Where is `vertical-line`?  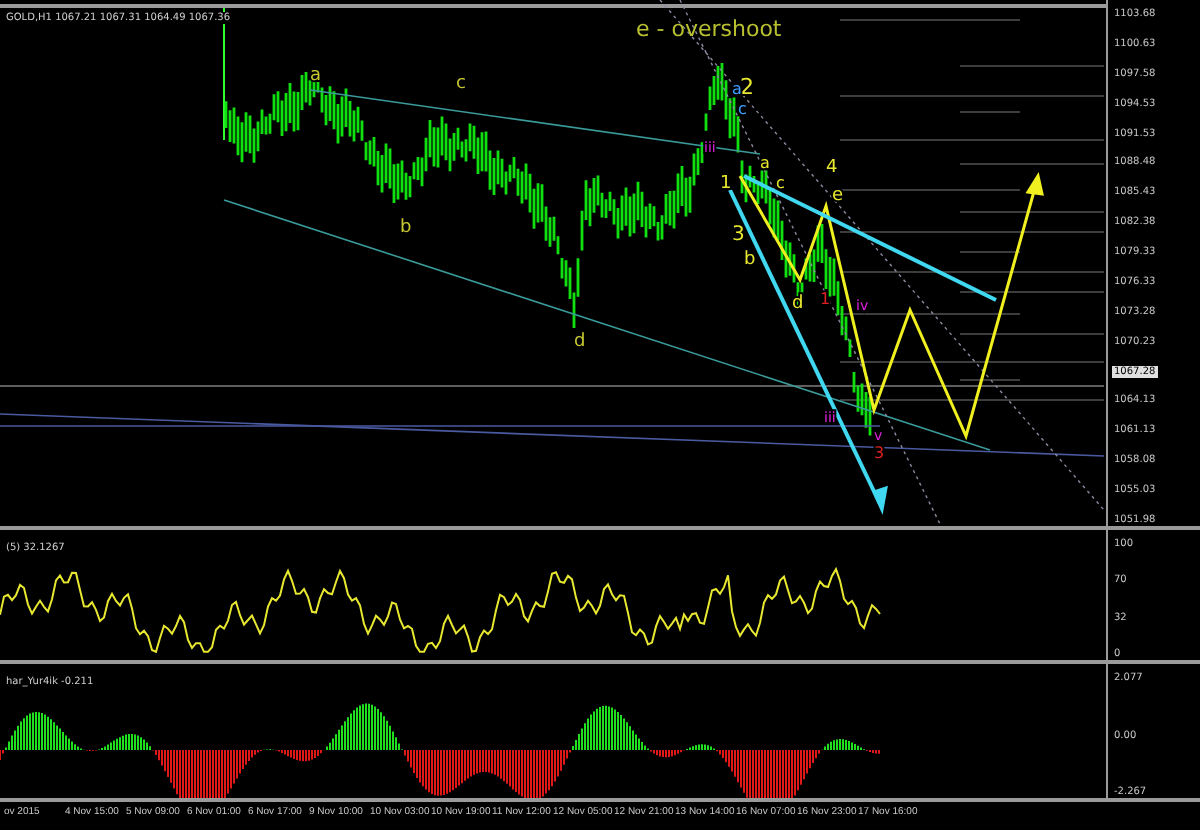 vertical-line is located at coordinates (224, 74).